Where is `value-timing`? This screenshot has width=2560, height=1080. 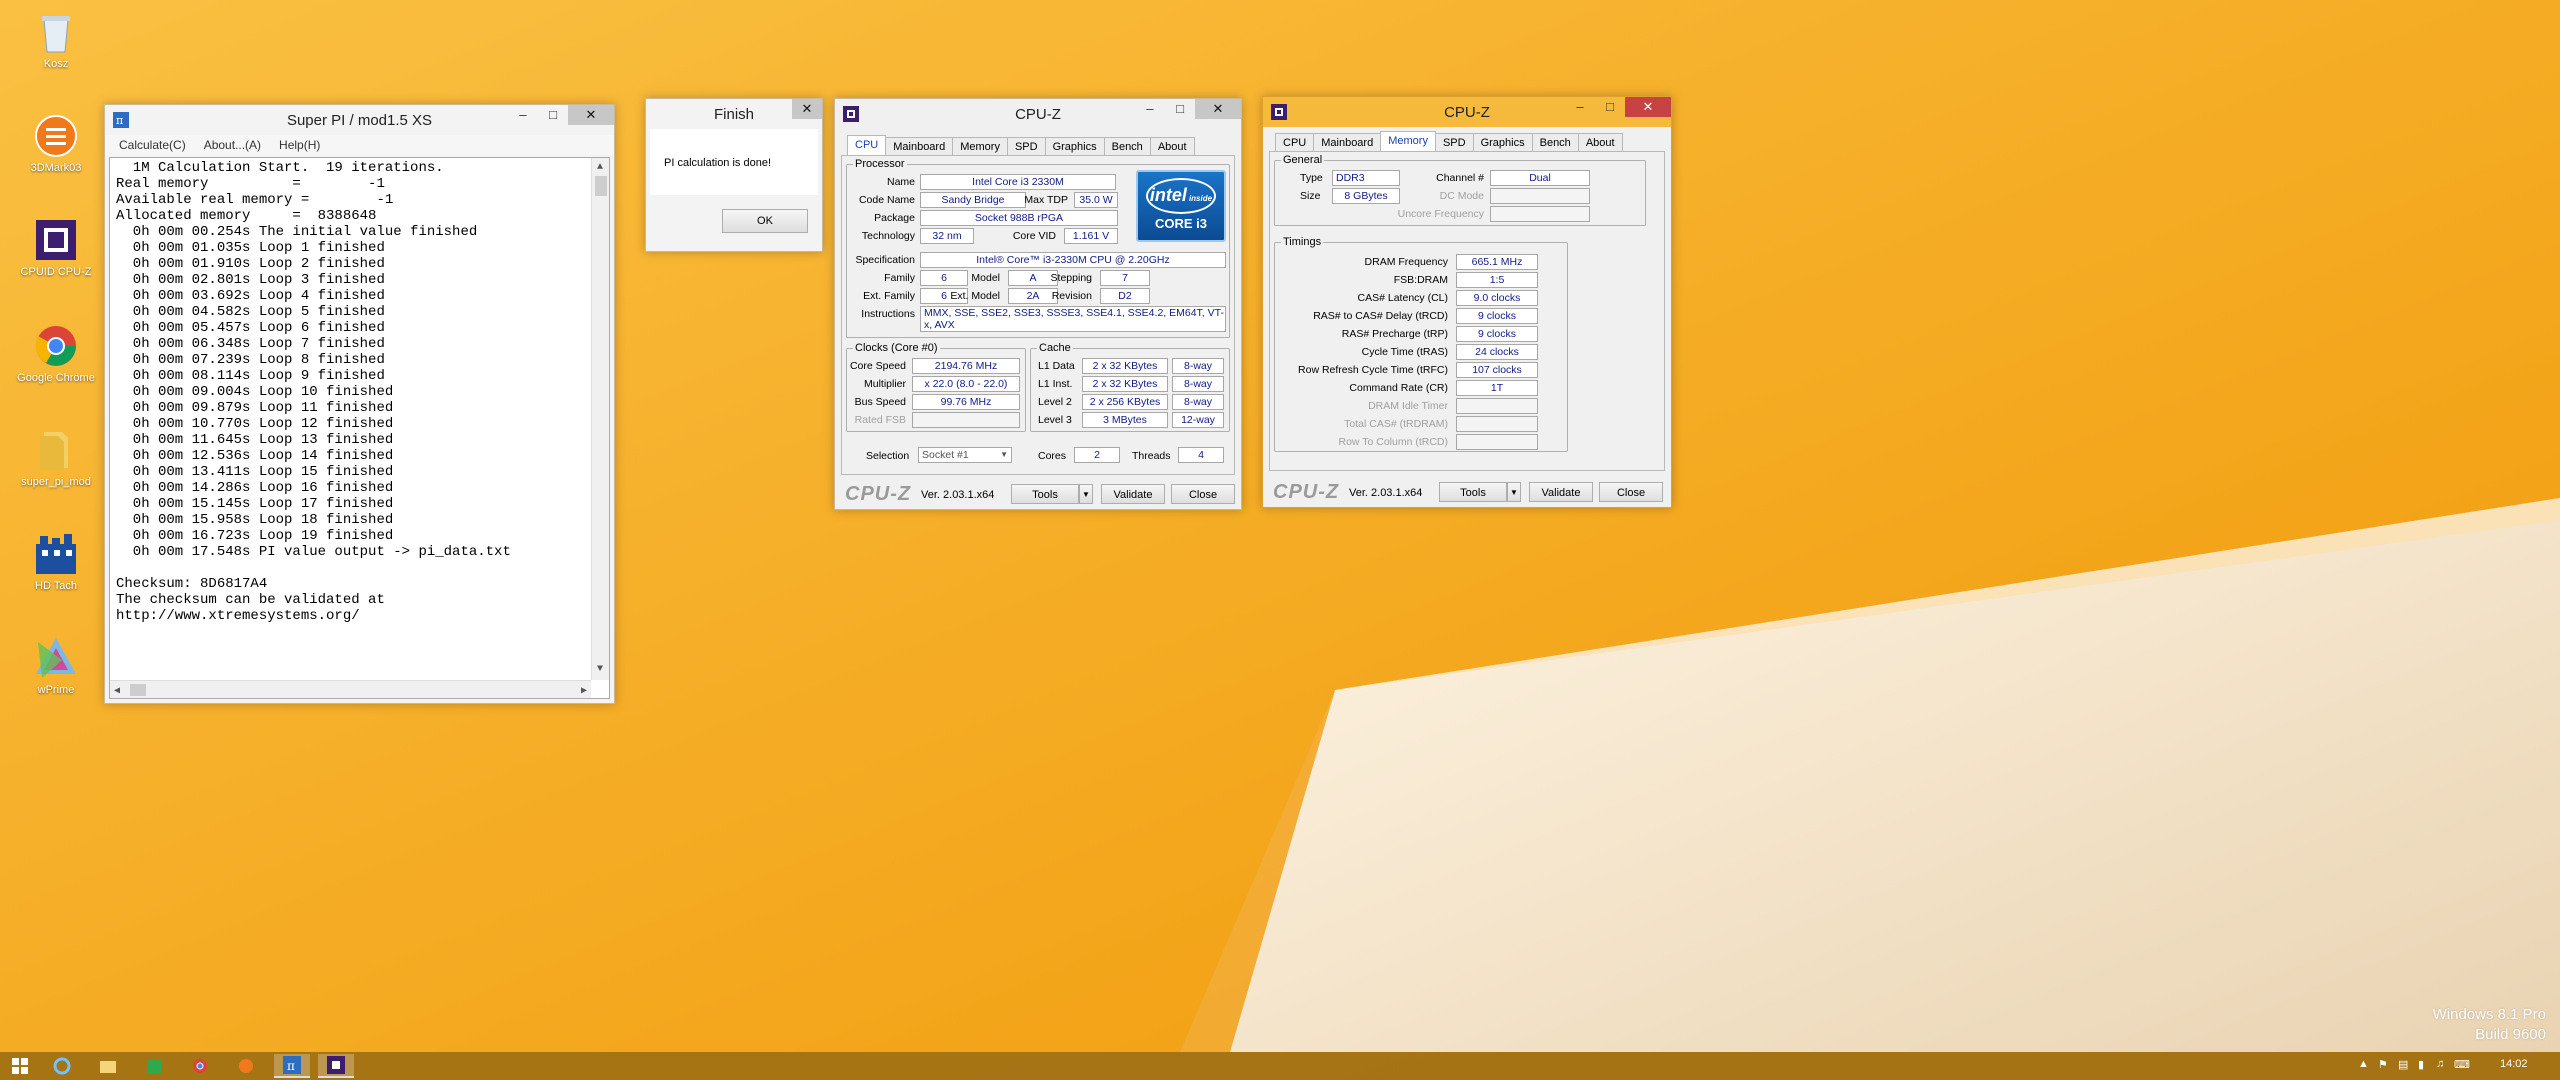 value-timing is located at coordinates (1497, 442).